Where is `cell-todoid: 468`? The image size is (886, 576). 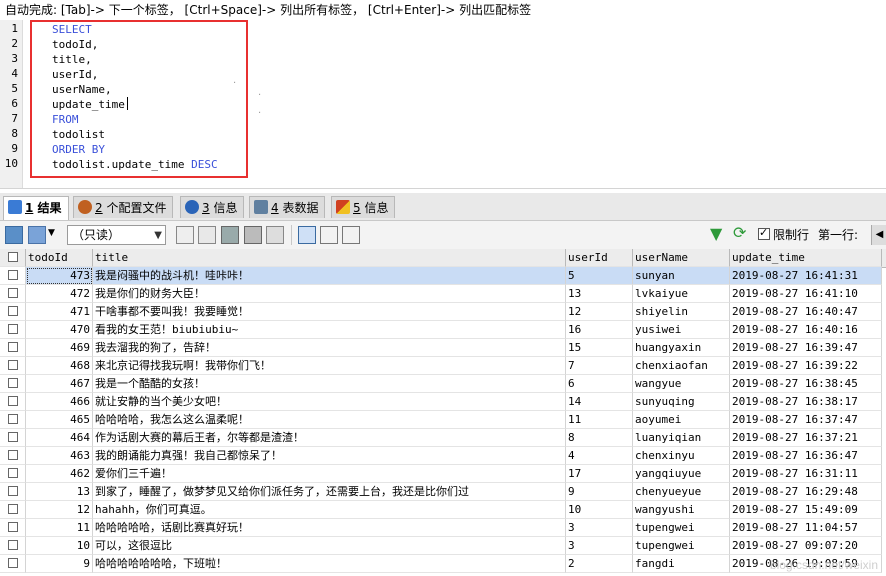 cell-todoid: 468 is located at coordinates (59, 366).